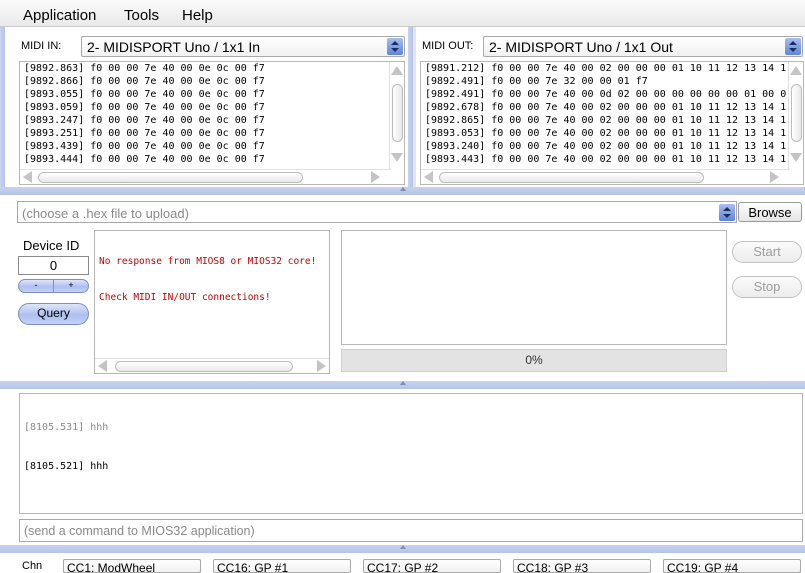 This screenshot has height=573, width=805. Describe the element at coordinates (395, 46) in the screenshot. I see `midi-in-select-arrows-icon` at that location.